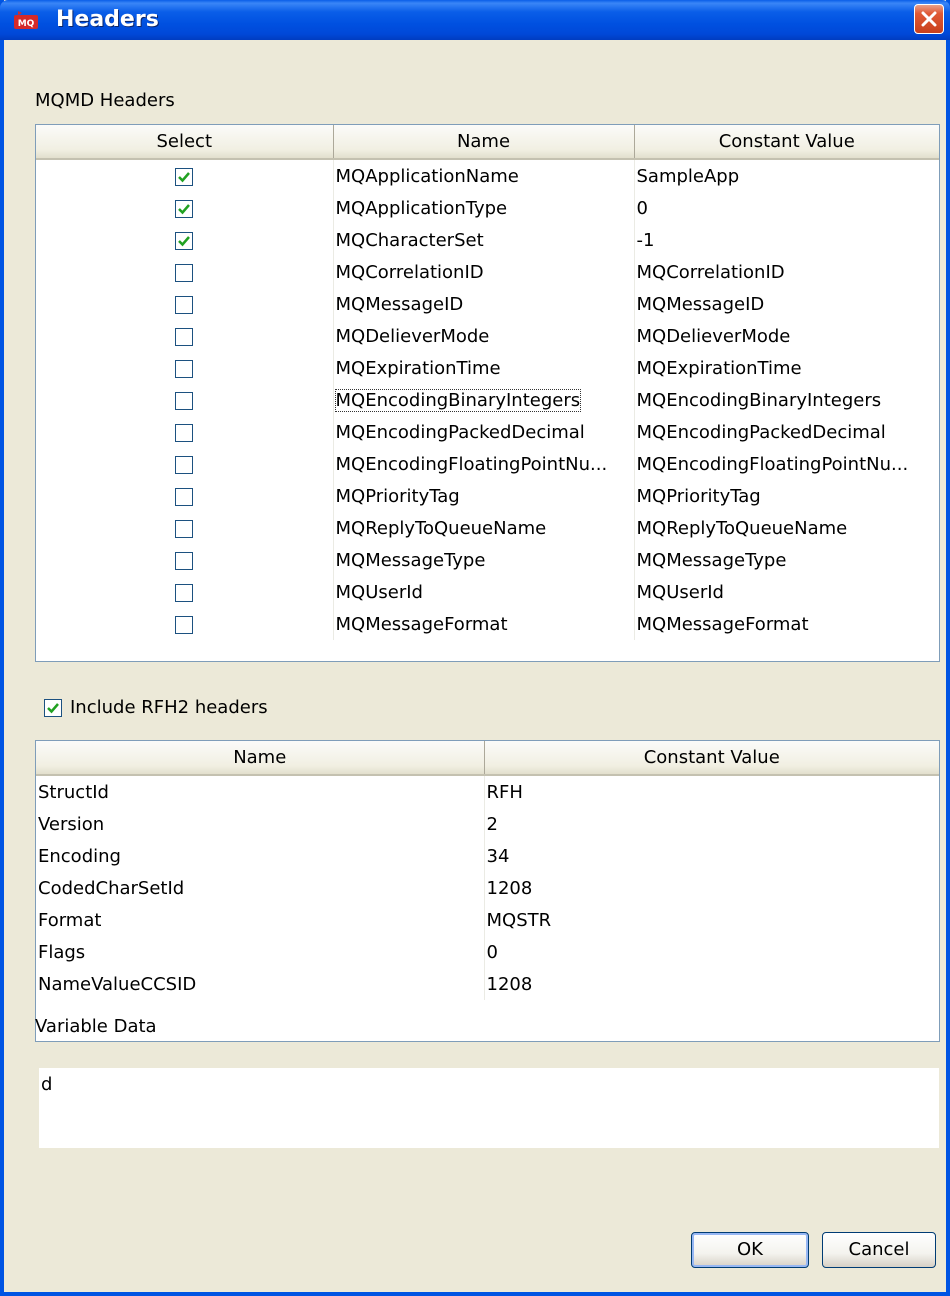  I want to click on header-name-cell: Flags, so click(260, 952).